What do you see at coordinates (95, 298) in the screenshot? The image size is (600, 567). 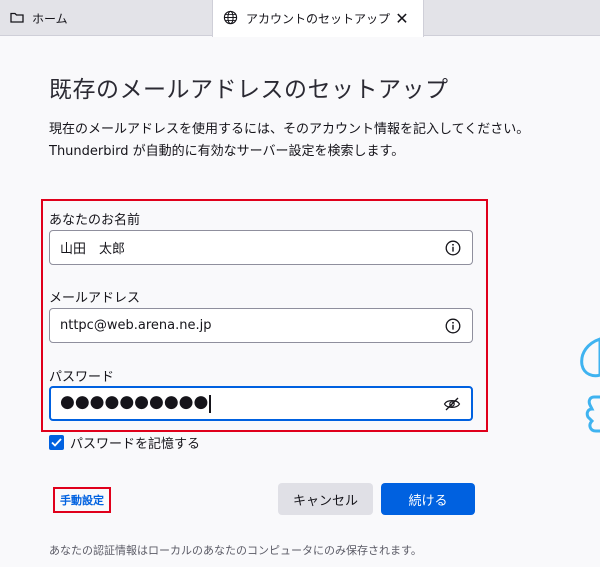 I see `email-label: メールアドレス` at bounding box center [95, 298].